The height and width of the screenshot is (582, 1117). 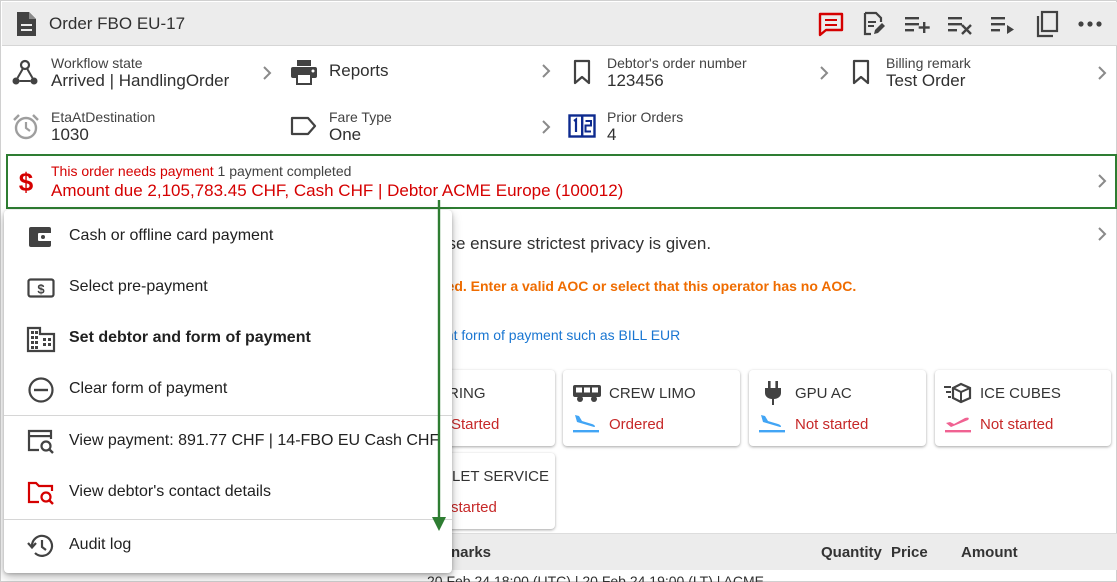 What do you see at coordinates (586, 424) in the screenshot?
I see `plane-landing-icon` at bounding box center [586, 424].